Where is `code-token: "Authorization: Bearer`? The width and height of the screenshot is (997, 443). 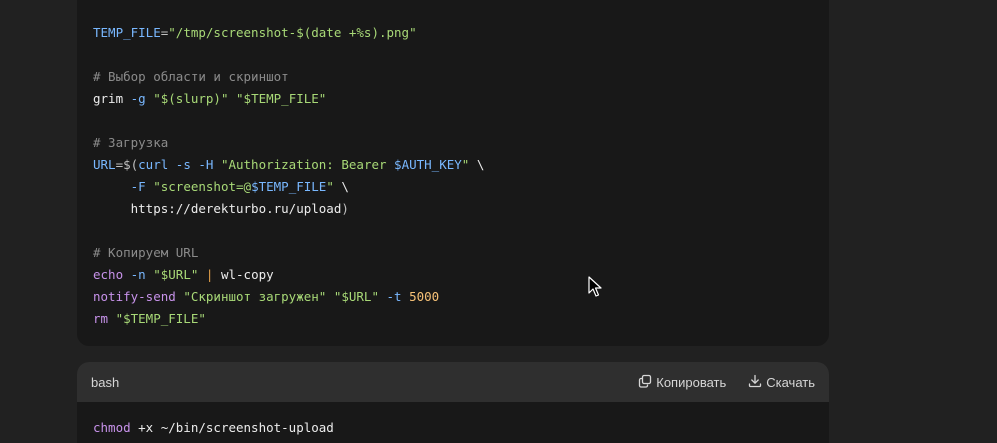 code-token: "Authorization: Bearer is located at coordinates (307, 164).